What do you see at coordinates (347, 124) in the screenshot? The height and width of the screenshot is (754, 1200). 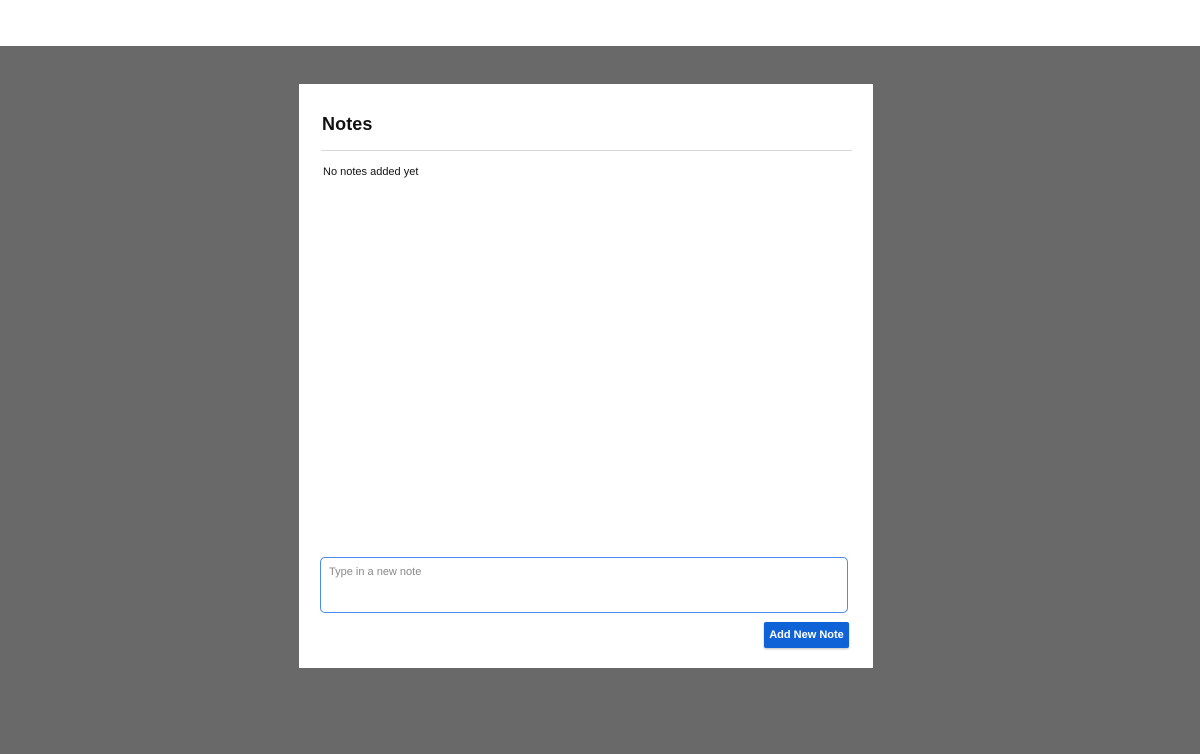 I see `modal-title: Notes` at bounding box center [347, 124].